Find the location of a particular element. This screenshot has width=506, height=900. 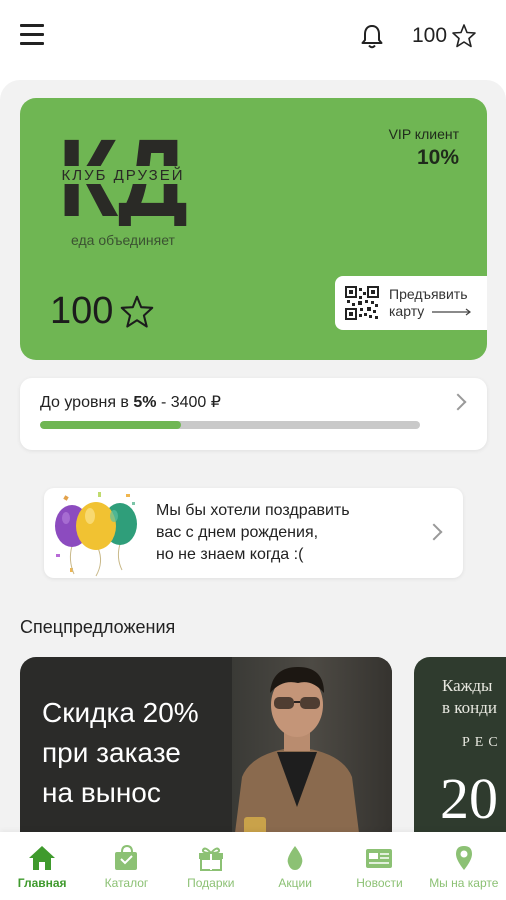

show-card-button: Предъявить карту is located at coordinates (411, 303).